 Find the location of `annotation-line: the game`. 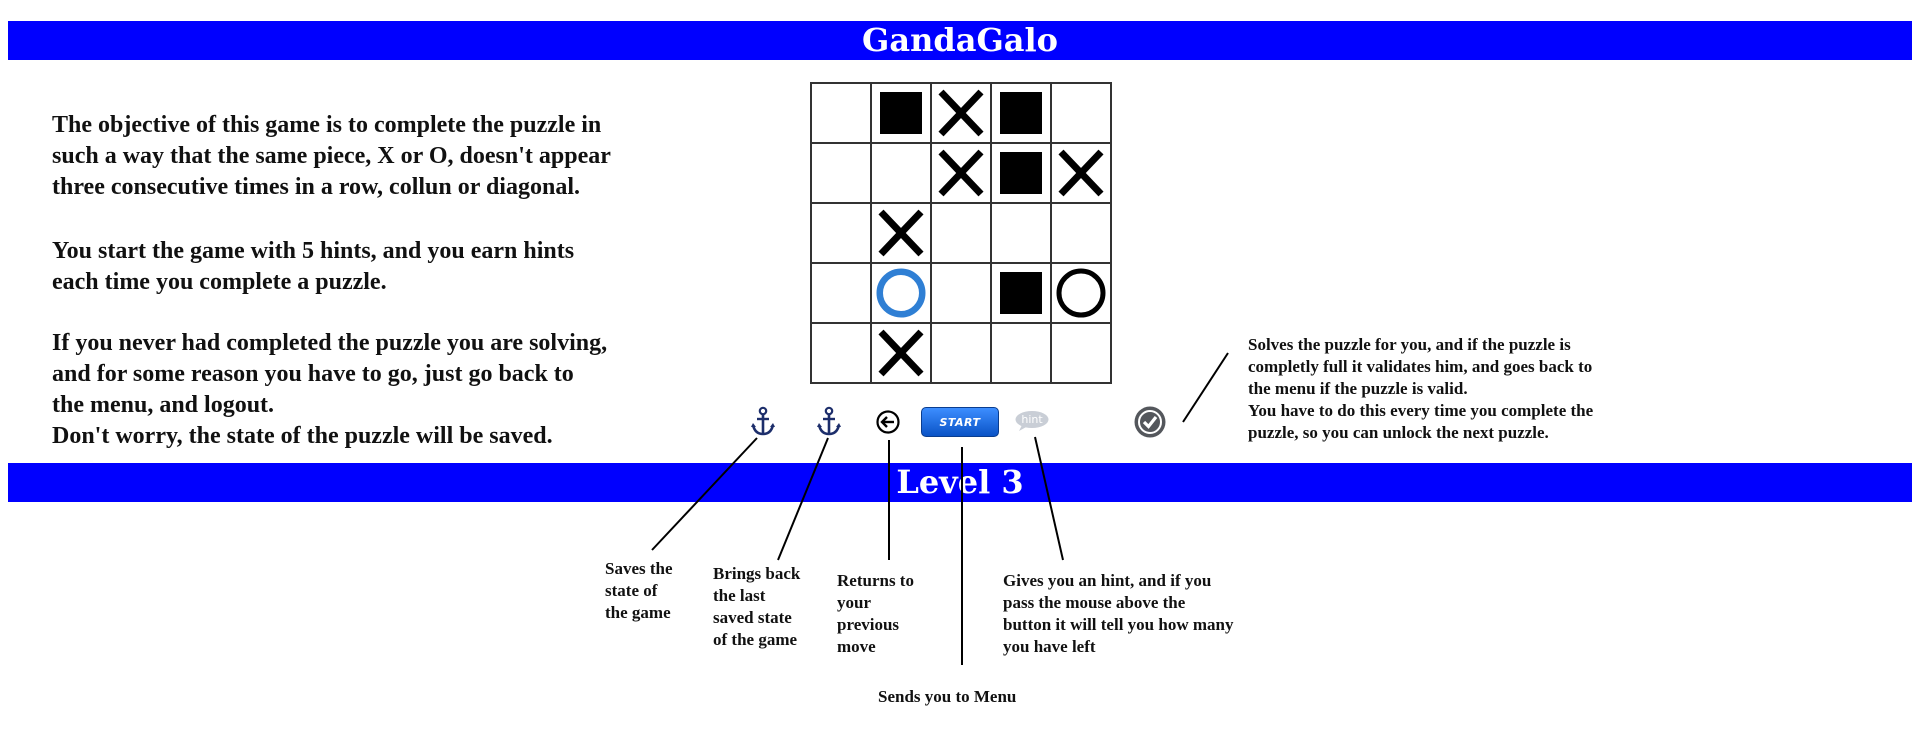

annotation-line: the game is located at coordinates (638, 612).